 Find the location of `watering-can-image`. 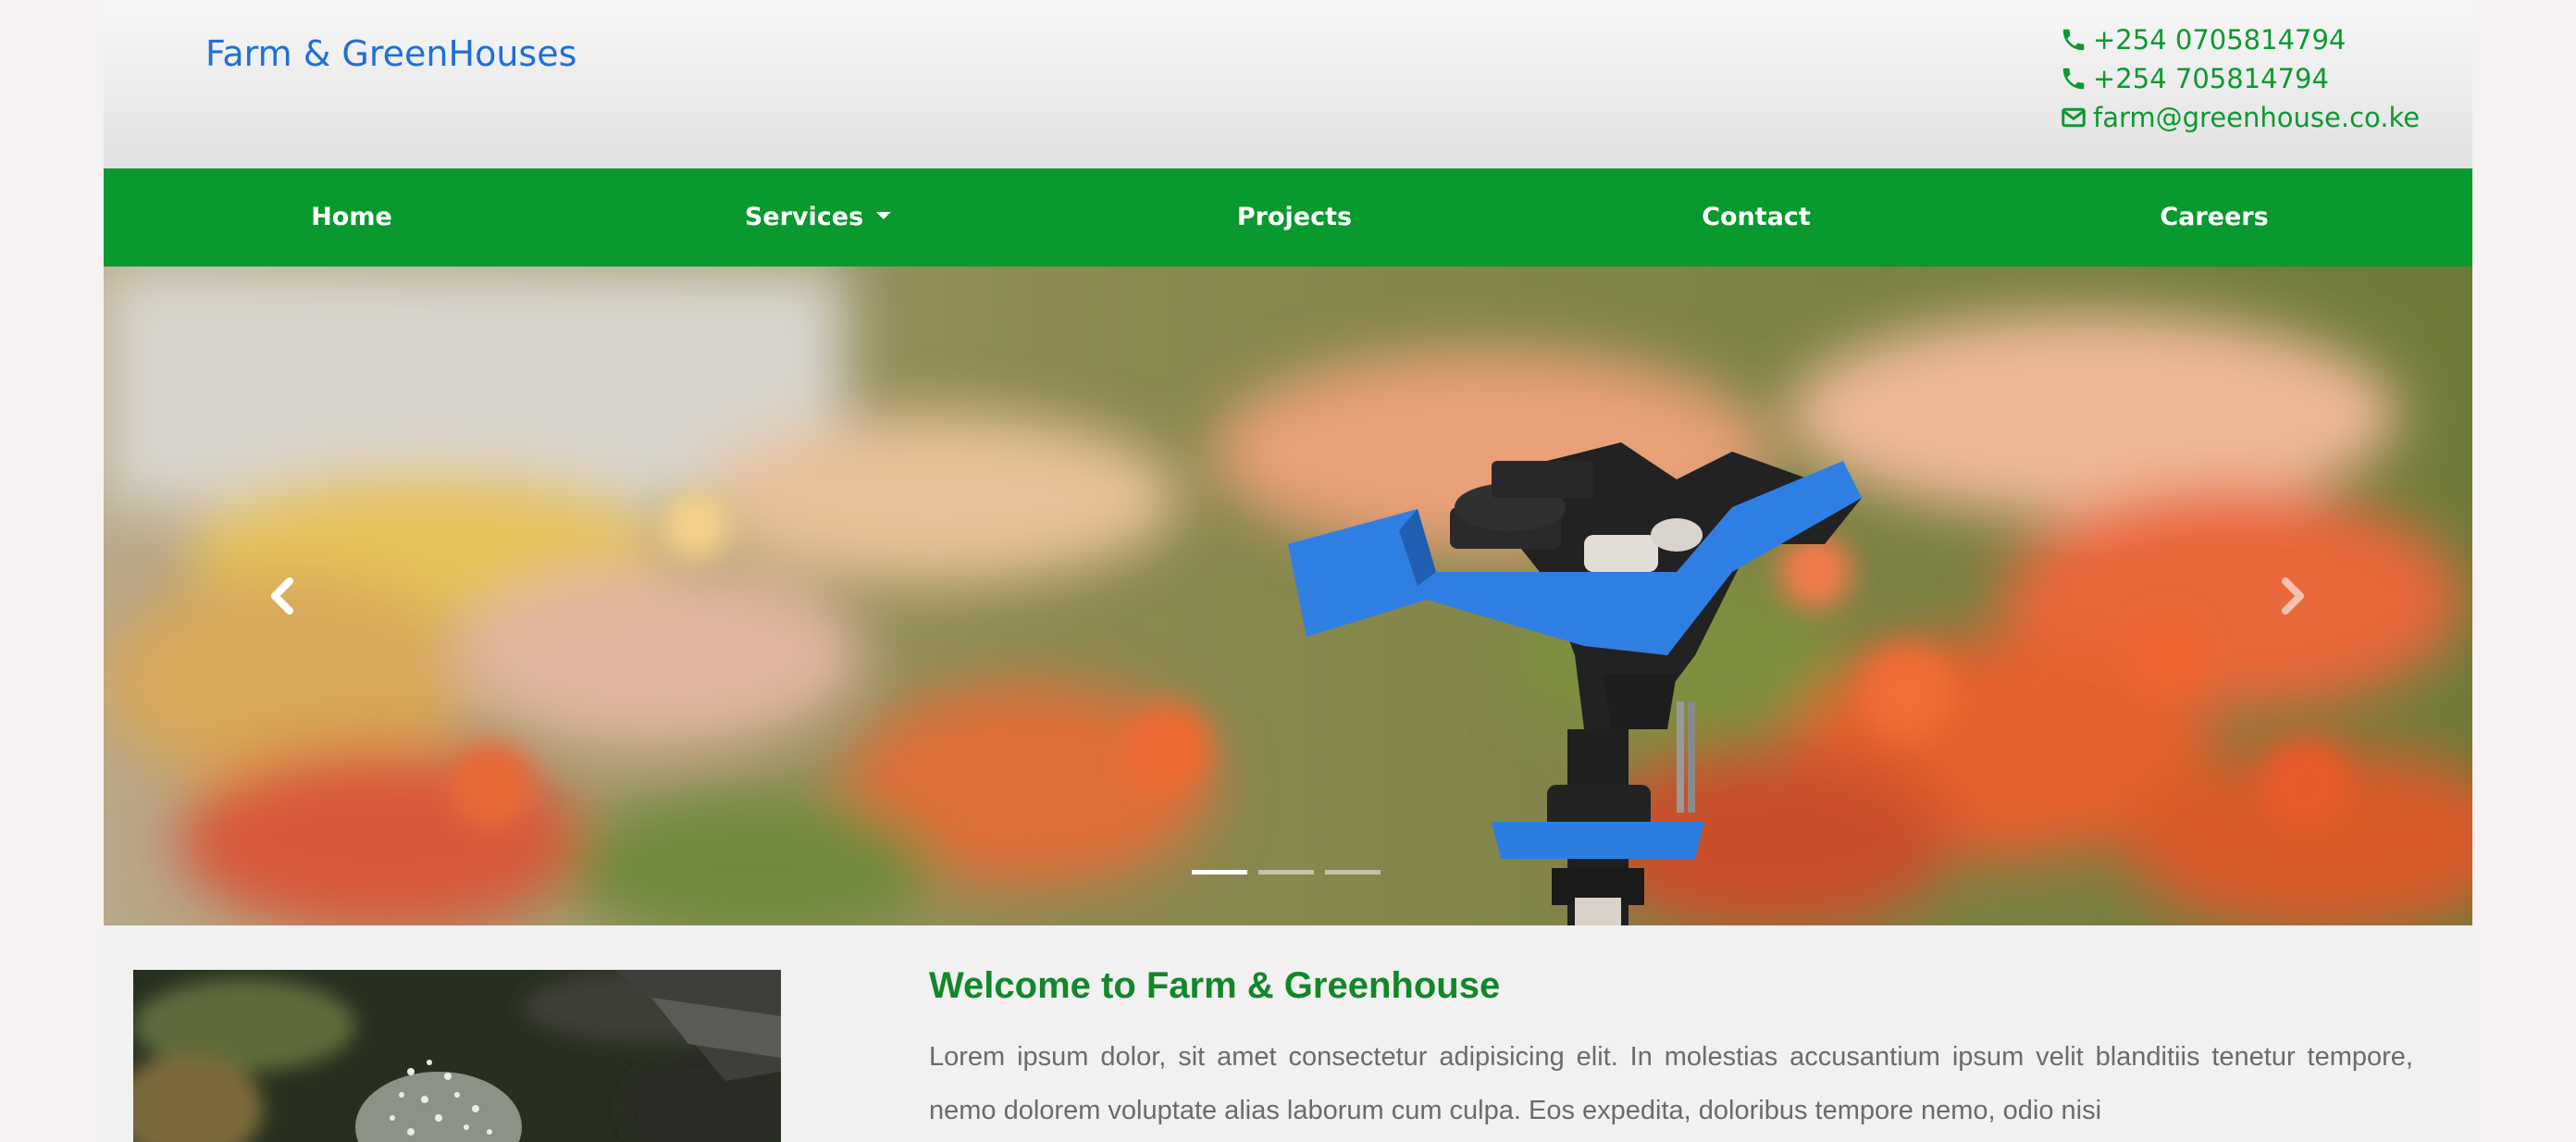

watering-can-image is located at coordinates (457, 1056).